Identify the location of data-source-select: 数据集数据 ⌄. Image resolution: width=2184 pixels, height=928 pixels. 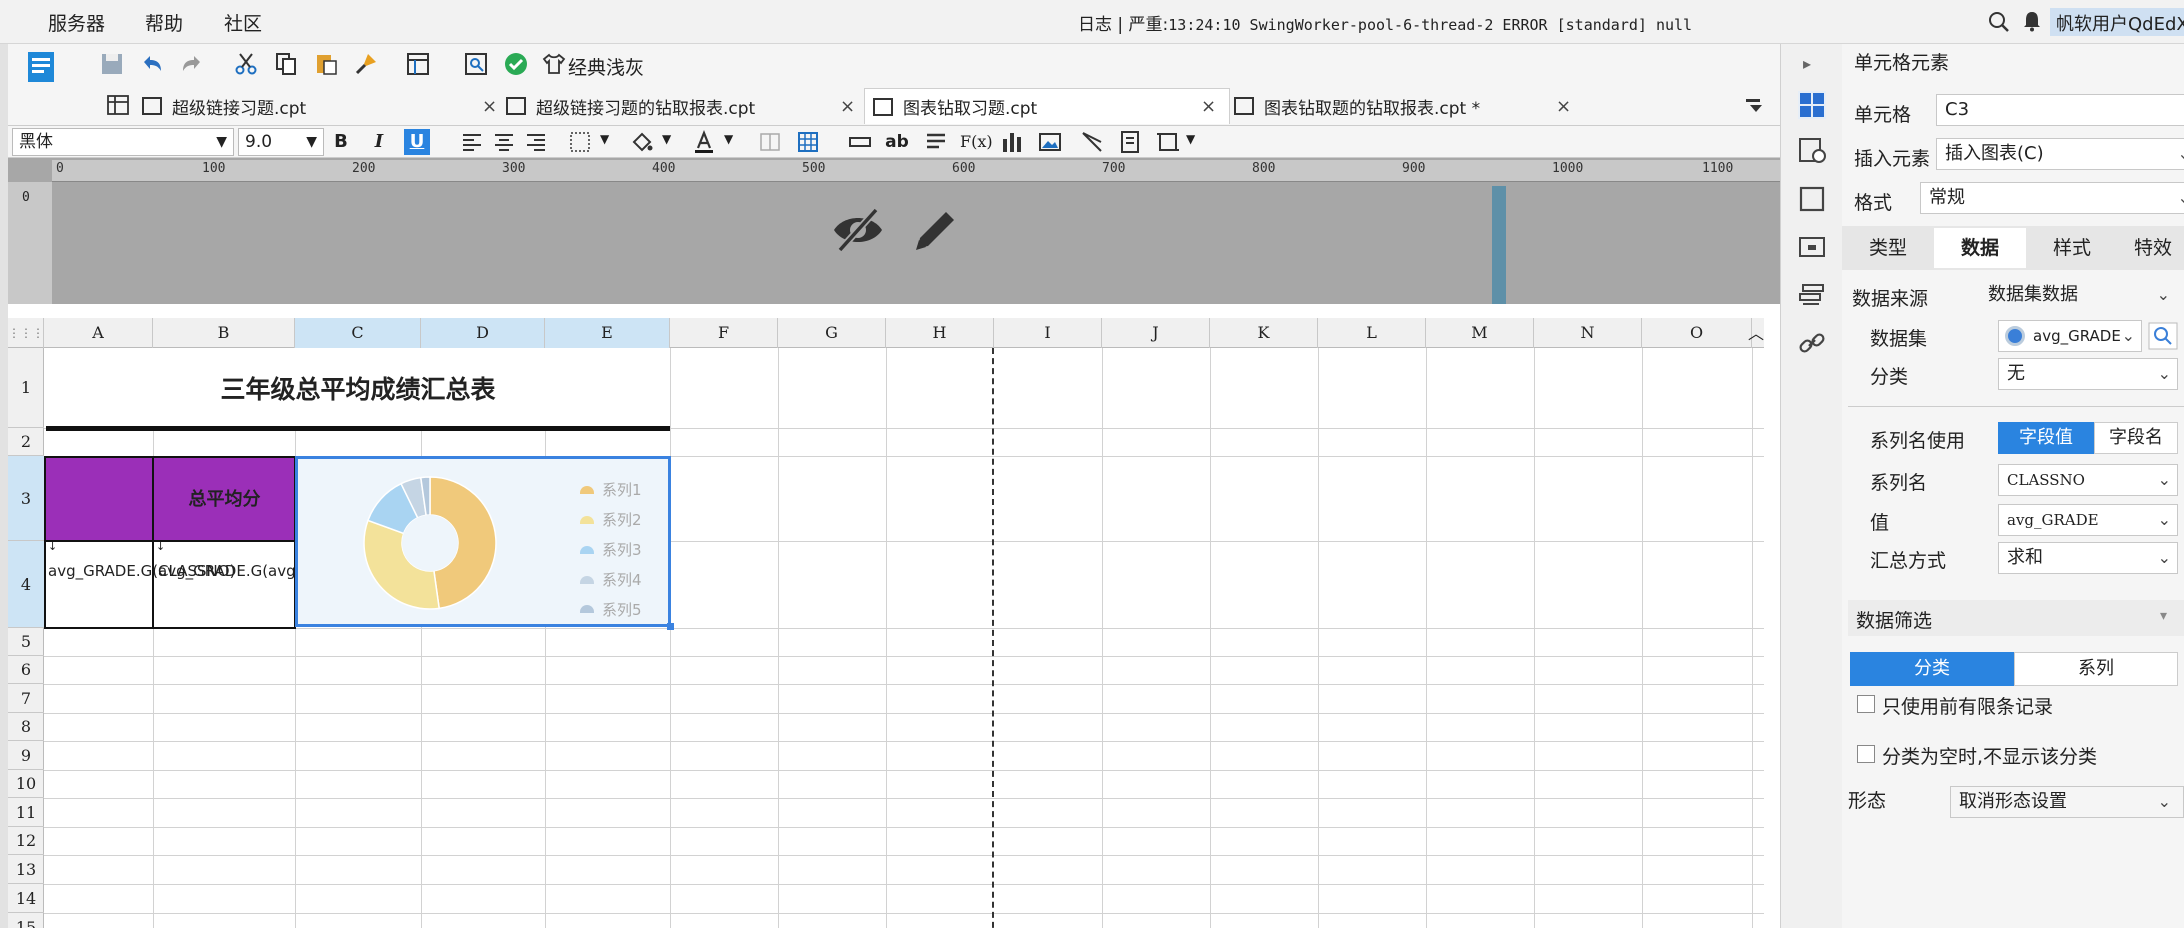
(2078, 296).